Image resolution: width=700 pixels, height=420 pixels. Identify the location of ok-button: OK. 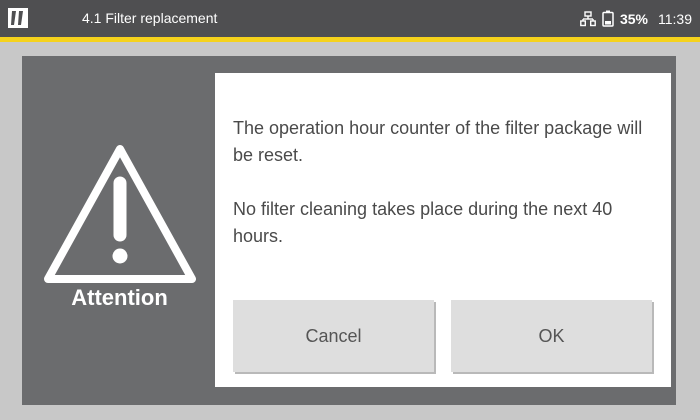
(551, 336).